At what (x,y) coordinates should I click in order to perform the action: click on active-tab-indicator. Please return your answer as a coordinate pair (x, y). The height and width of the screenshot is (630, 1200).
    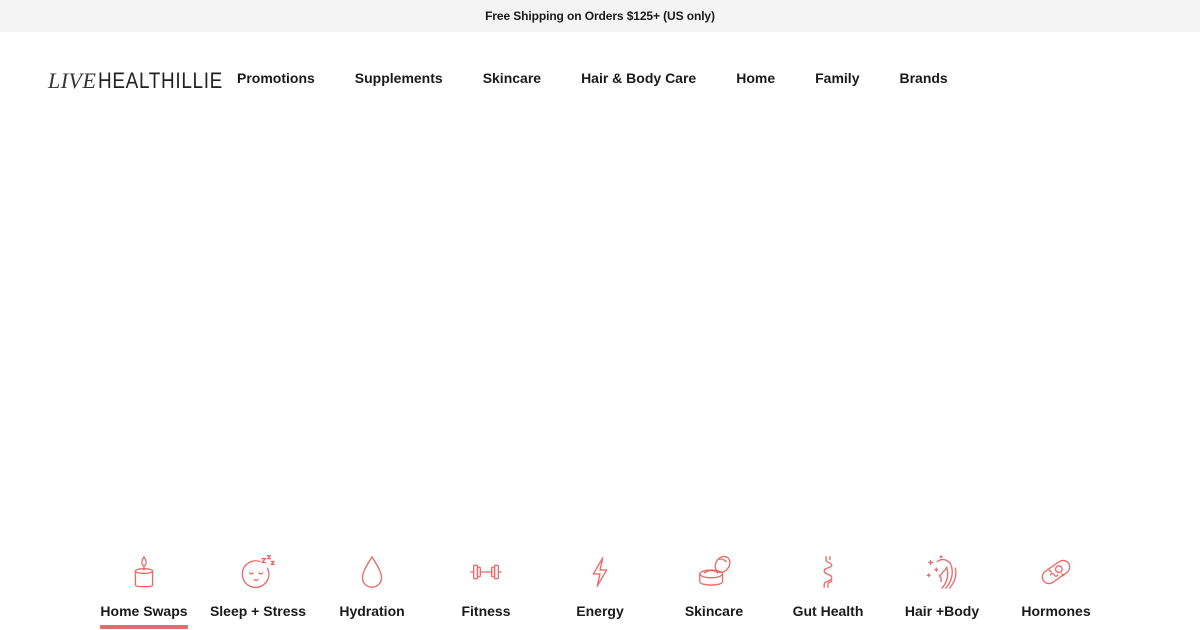
    Looking at the image, I should click on (144, 627).